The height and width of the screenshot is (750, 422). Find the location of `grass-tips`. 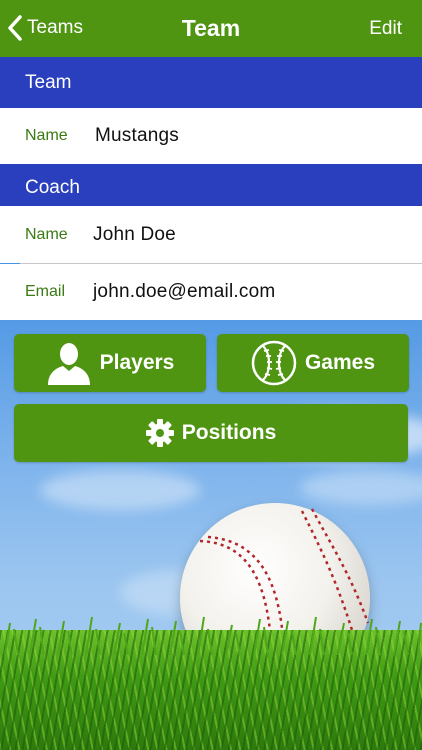

grass-tips is located at coordinates (213, 635).